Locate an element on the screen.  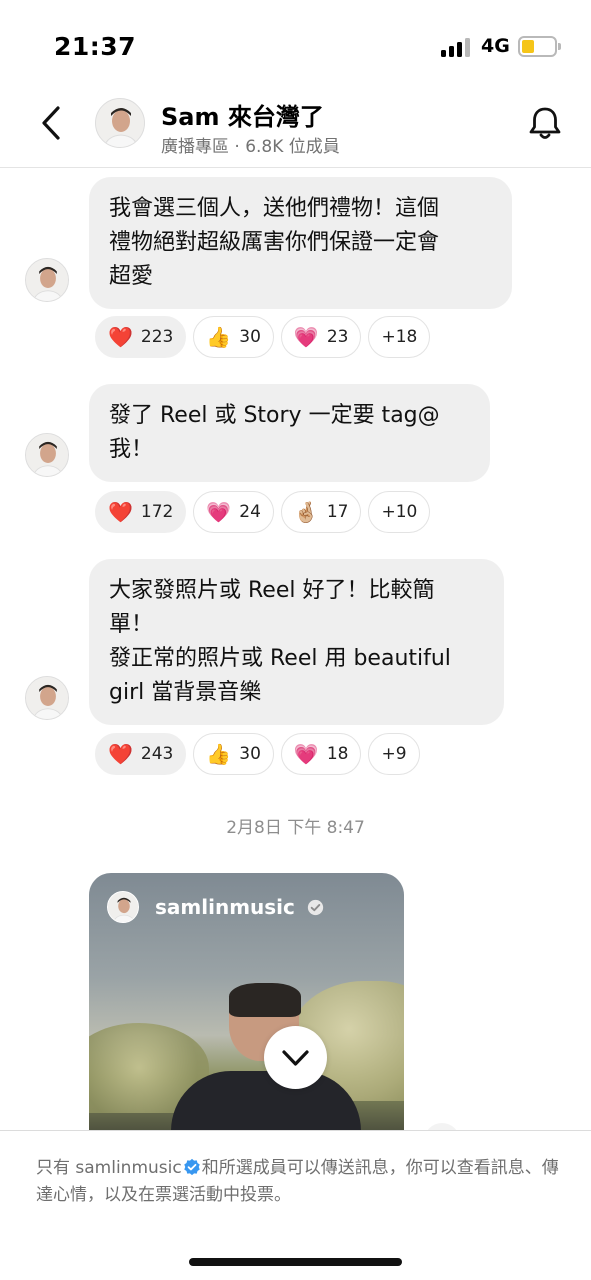
battery-nub is located at coordinates (559, 46).